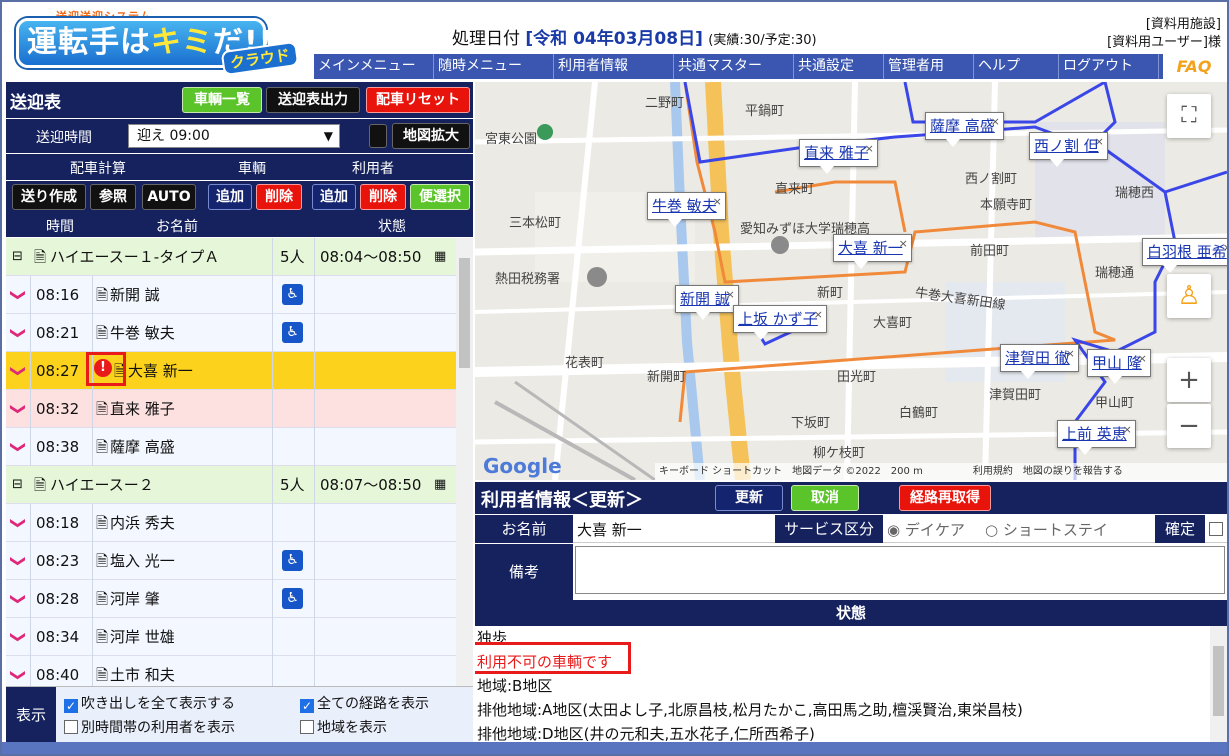  I want to click on vehicle-add-button: 追加, so click(230, 197).